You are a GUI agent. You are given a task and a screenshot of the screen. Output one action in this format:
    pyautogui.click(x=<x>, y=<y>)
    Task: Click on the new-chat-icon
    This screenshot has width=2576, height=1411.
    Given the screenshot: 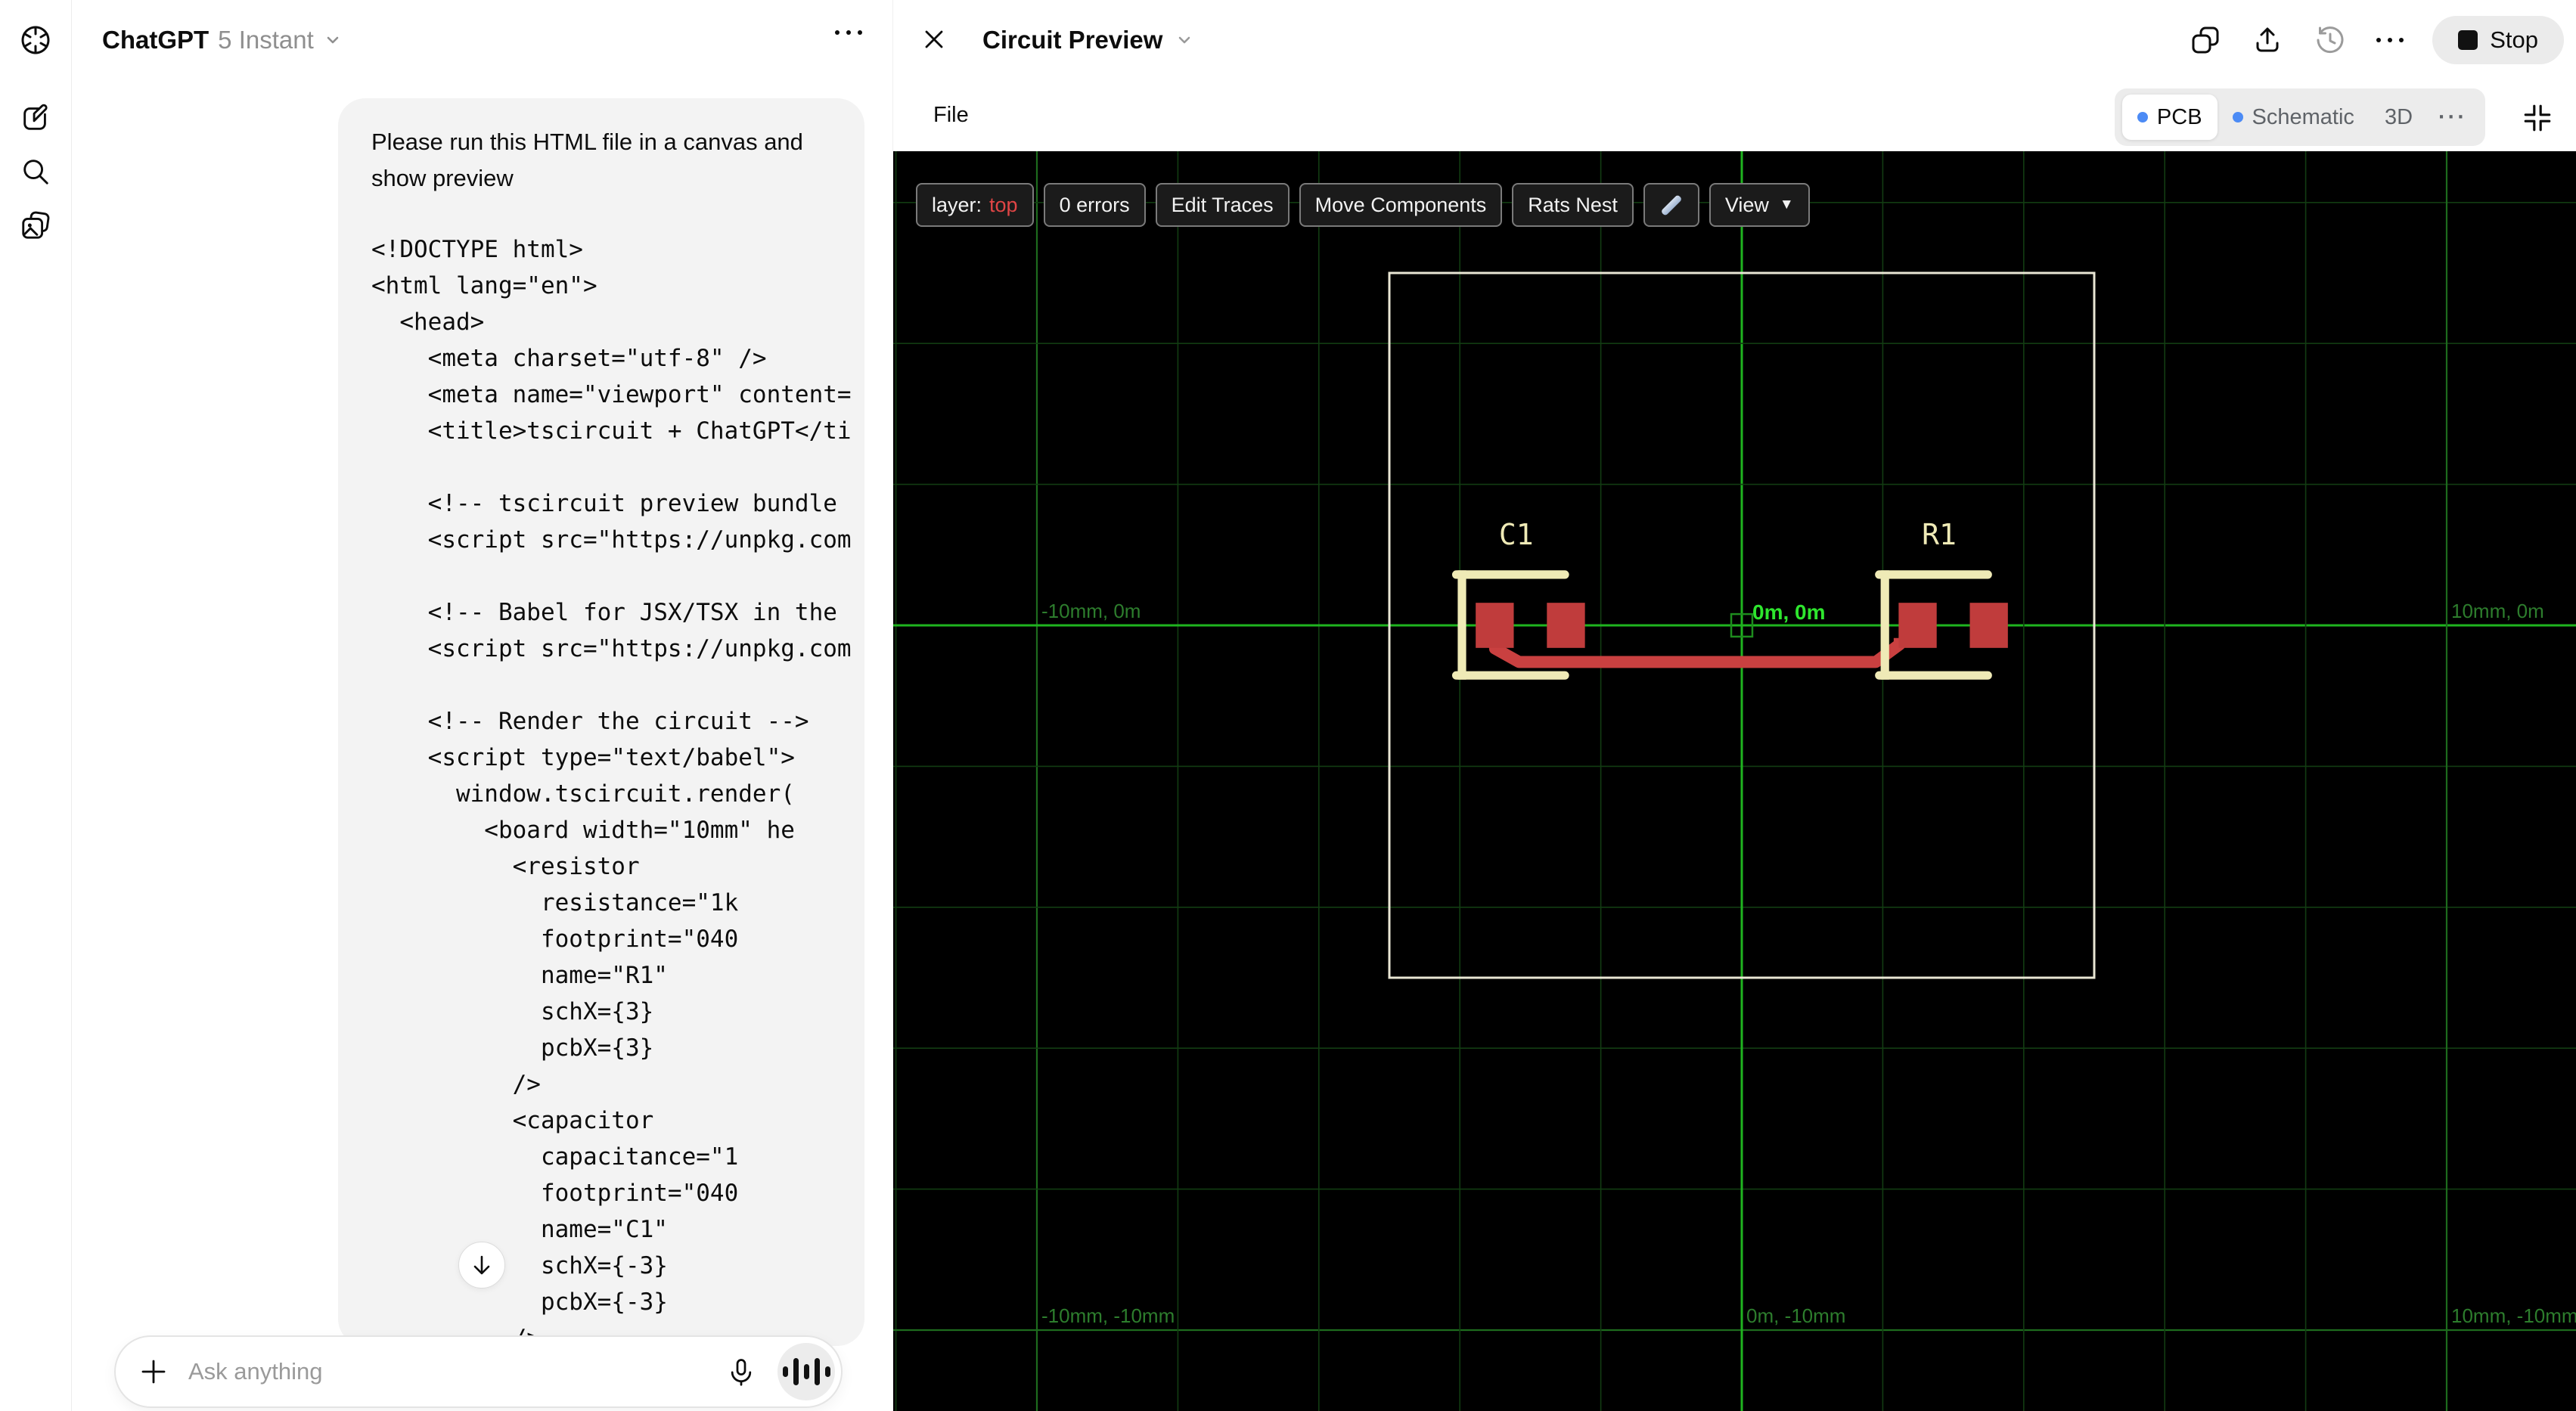 What is the action you would take?
    pyautogui.click(x=35, y=117)
    